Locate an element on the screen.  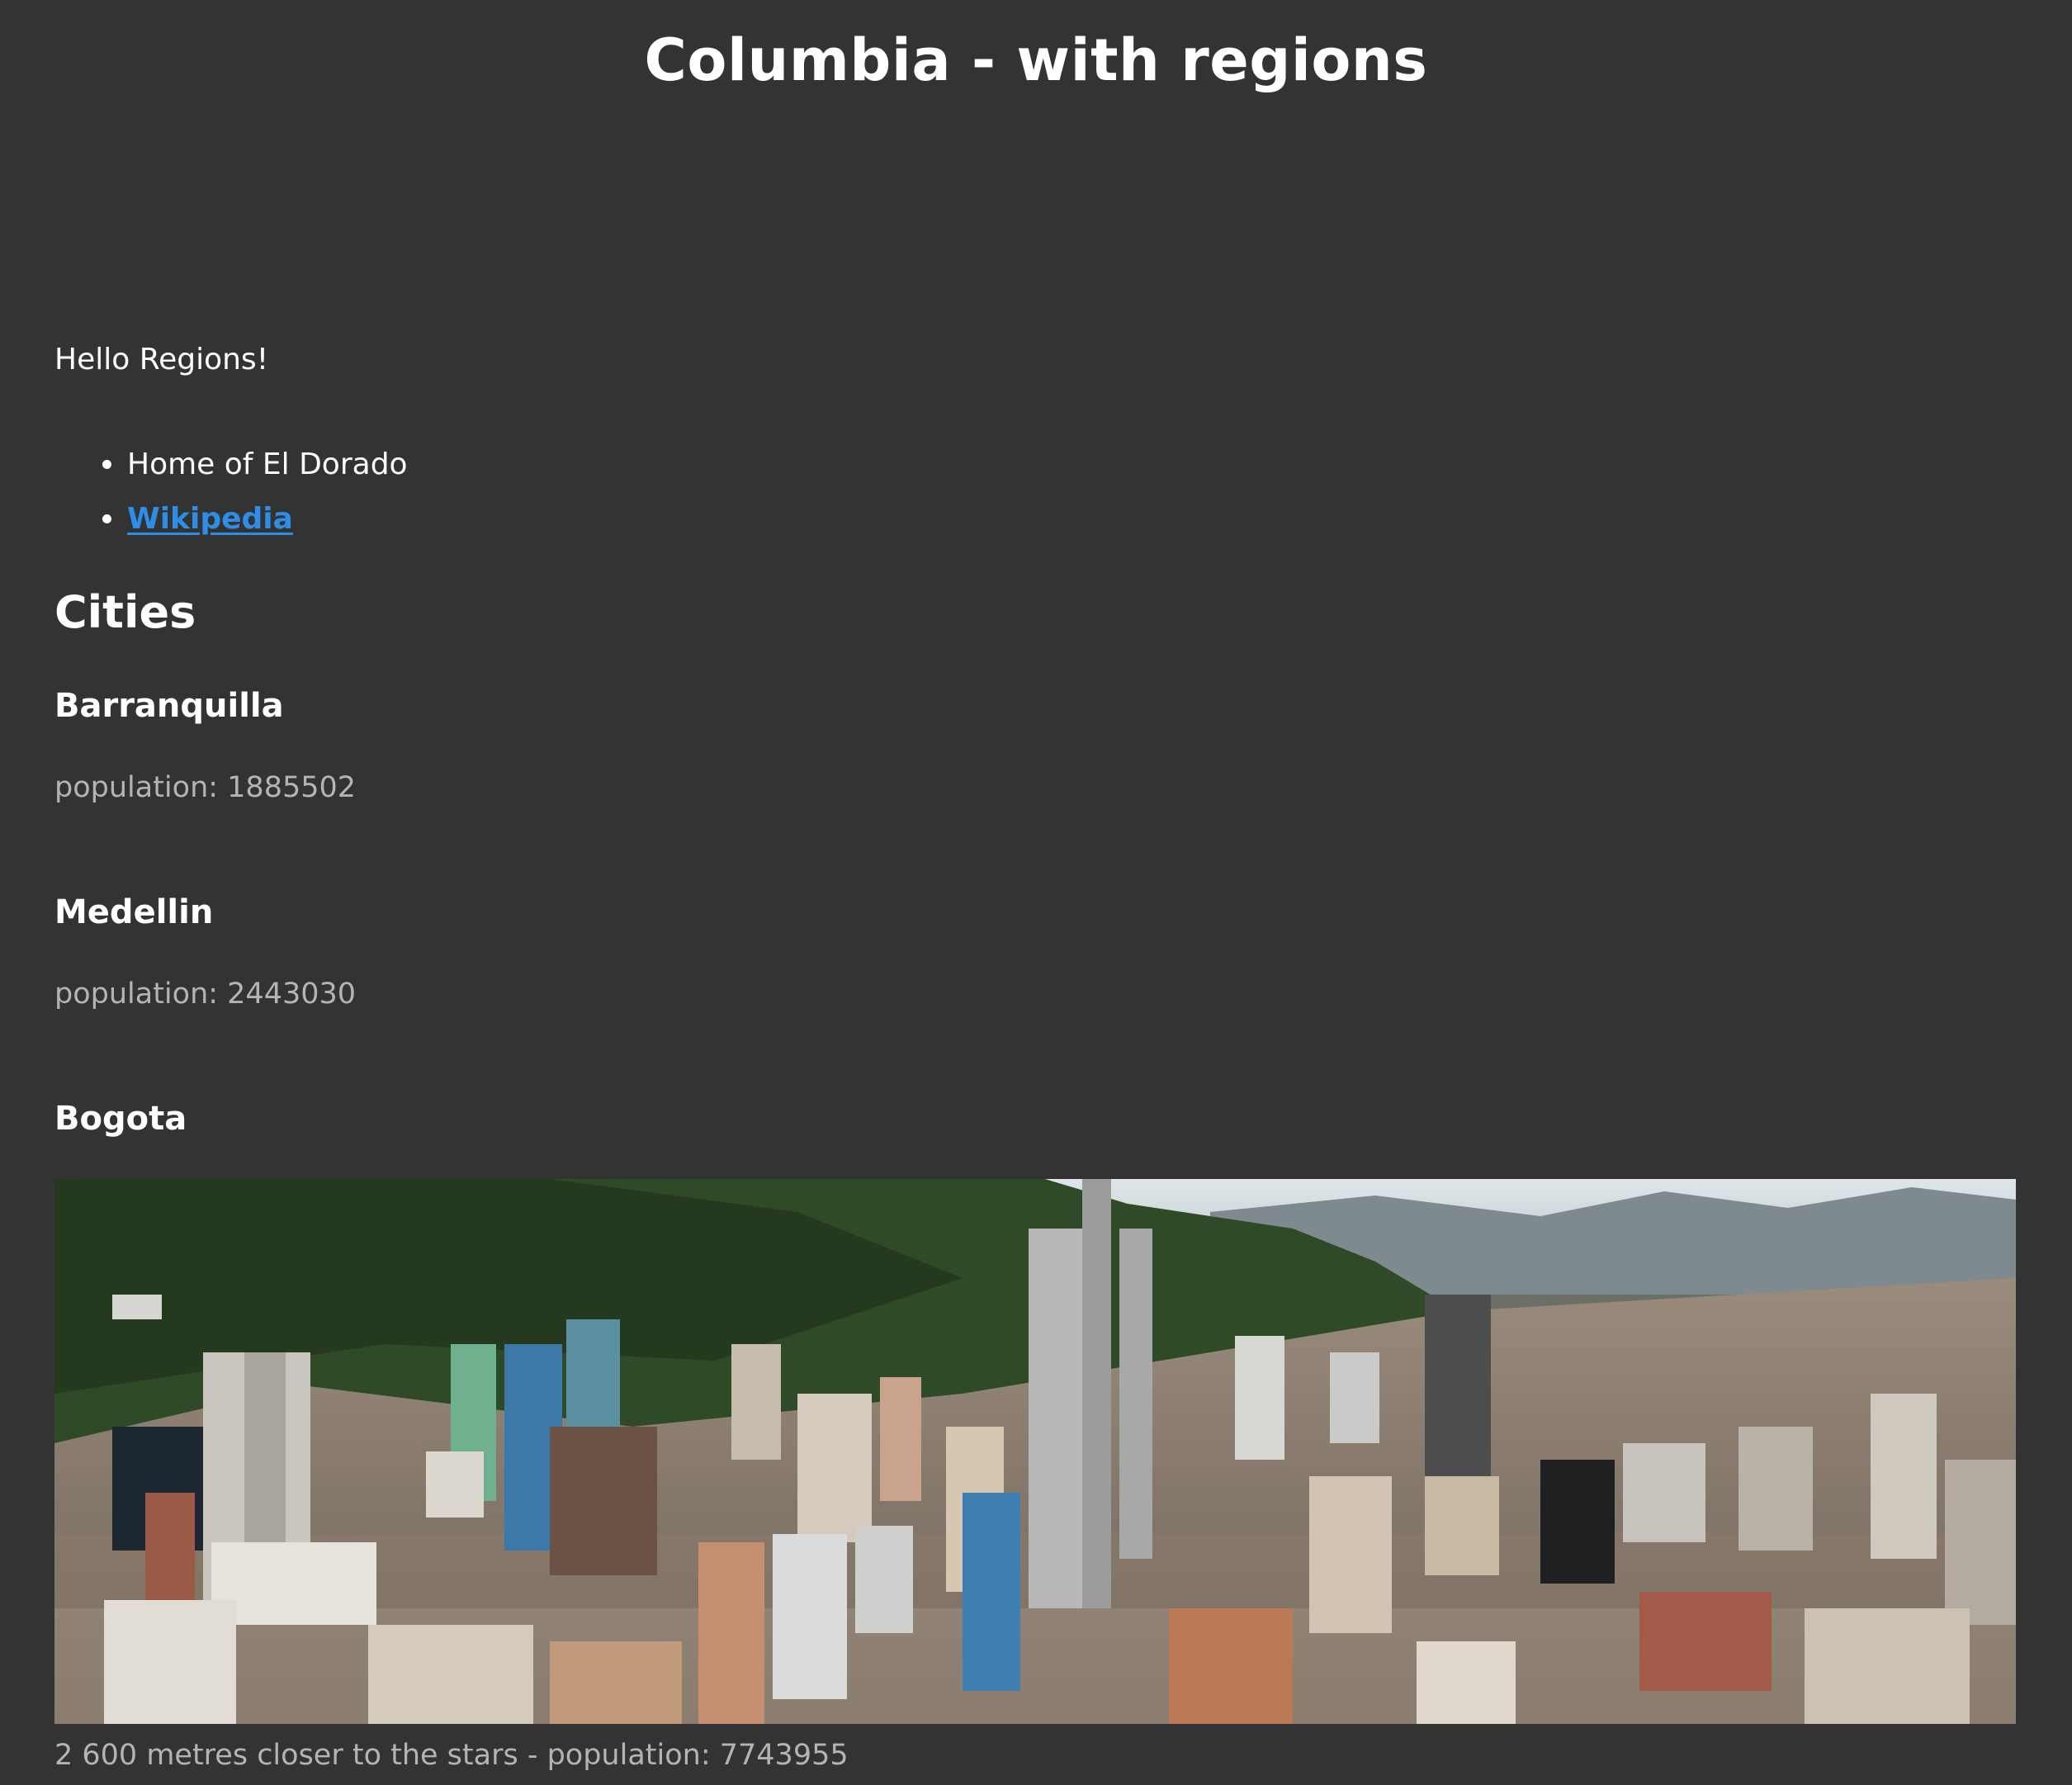
city-name-bogota: Bogota is located at coordinates (120, 1119).